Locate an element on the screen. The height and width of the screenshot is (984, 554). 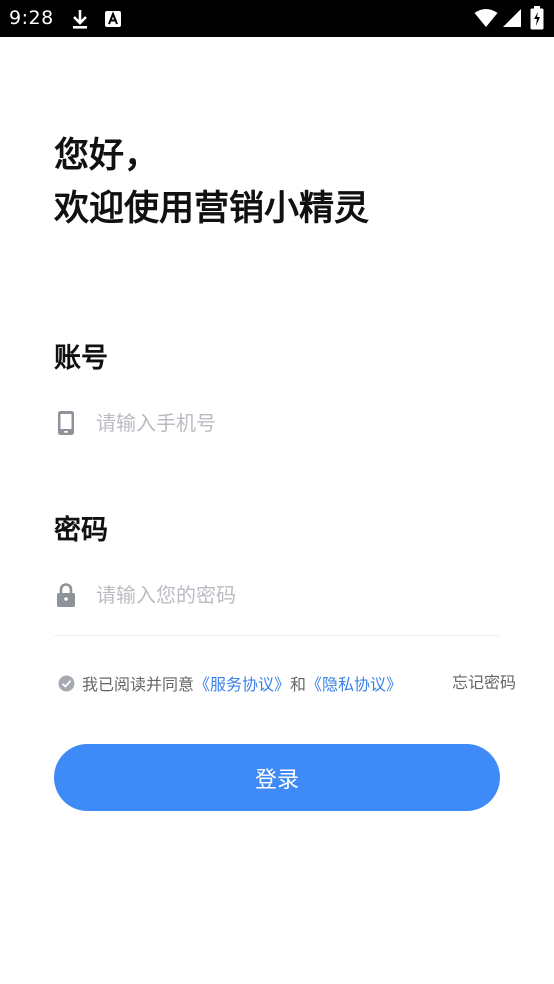
lock-icon is located at coordinates (66, 595).